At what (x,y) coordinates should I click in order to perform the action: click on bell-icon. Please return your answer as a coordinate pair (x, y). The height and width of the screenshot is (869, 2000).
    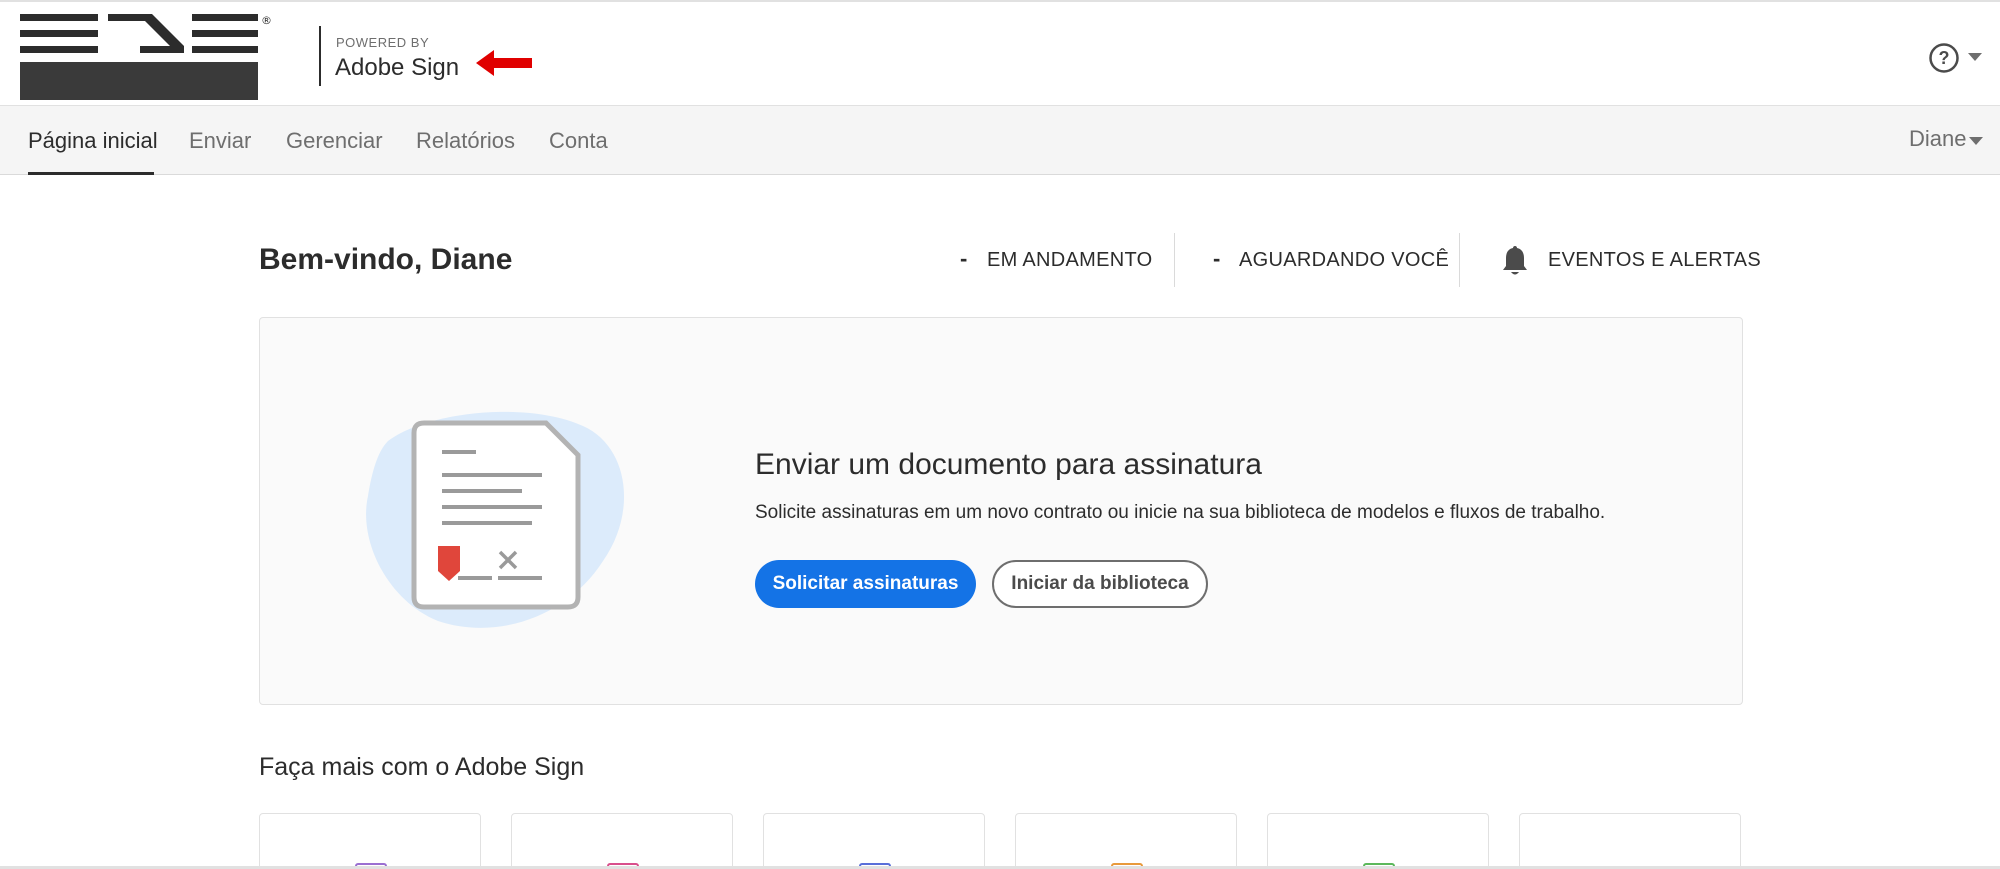
    Looking at the image, I should click on (1515, 261).